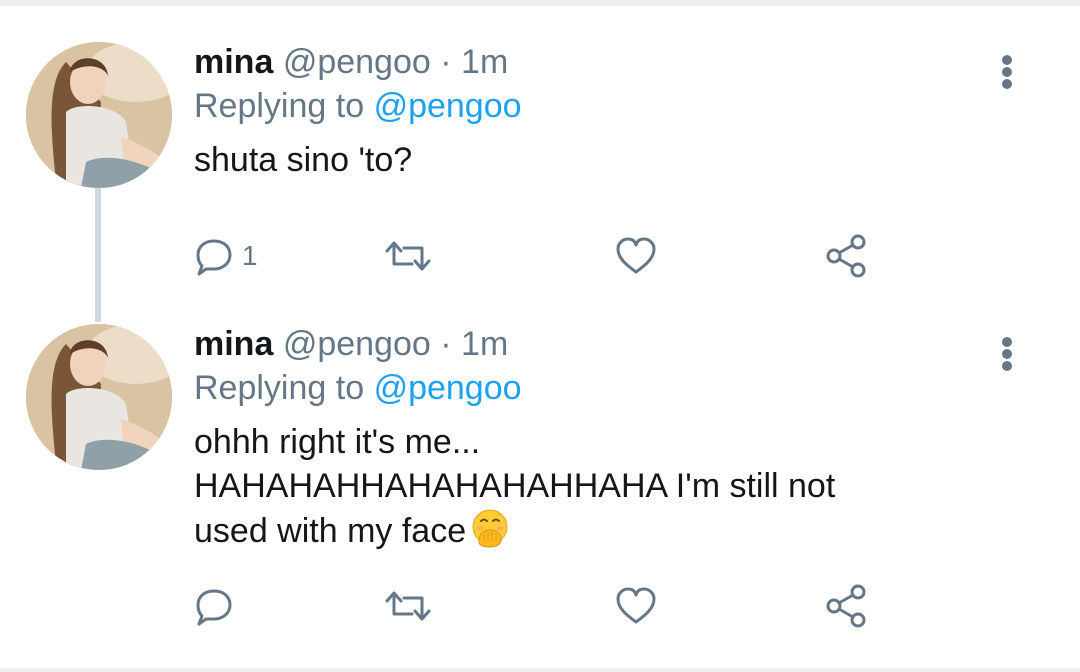 The width and height of the screenshot is (1080, 672). I want to click on tweet-text-line-with-emoji: used with my face, so click(604, 530).